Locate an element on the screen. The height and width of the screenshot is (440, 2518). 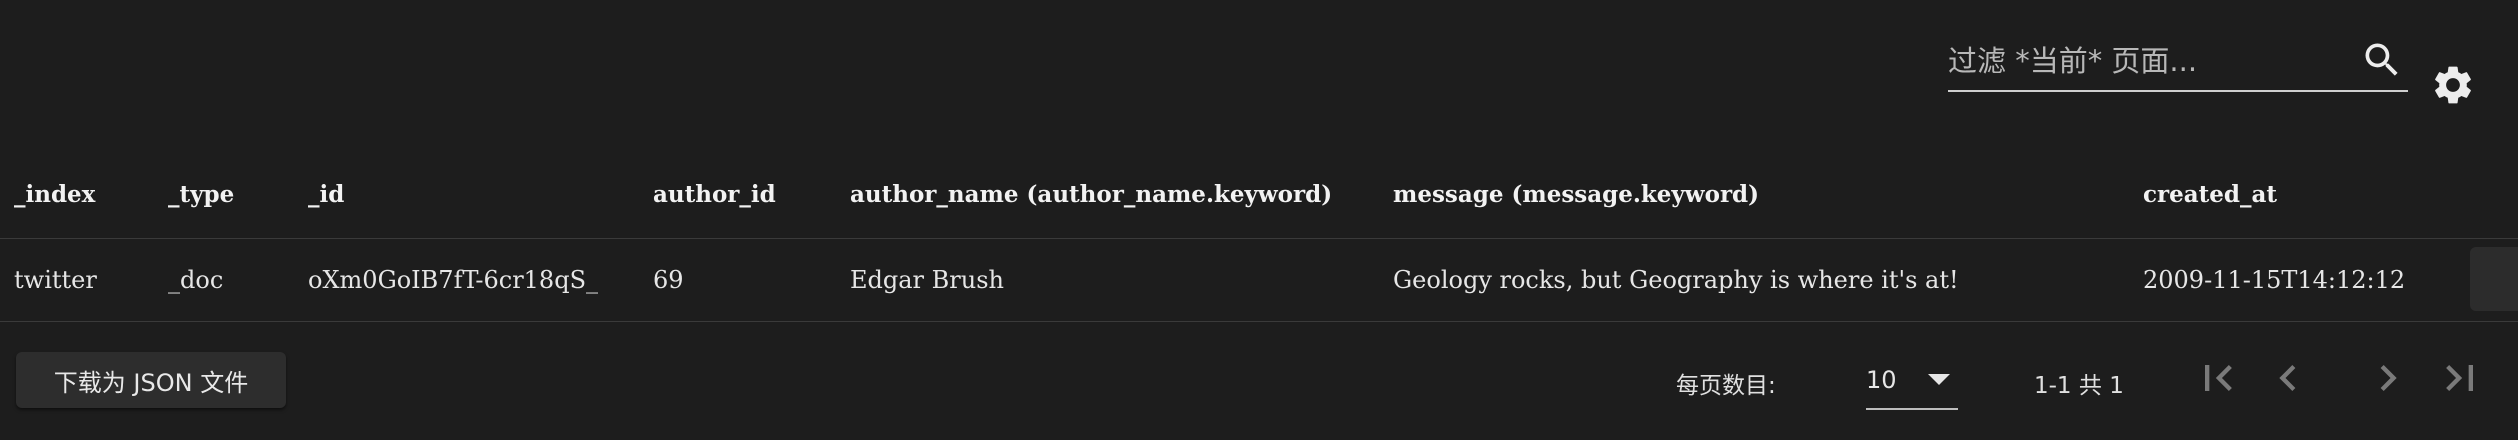
cell-author-id: 69 is located at coordinates (668, 280).